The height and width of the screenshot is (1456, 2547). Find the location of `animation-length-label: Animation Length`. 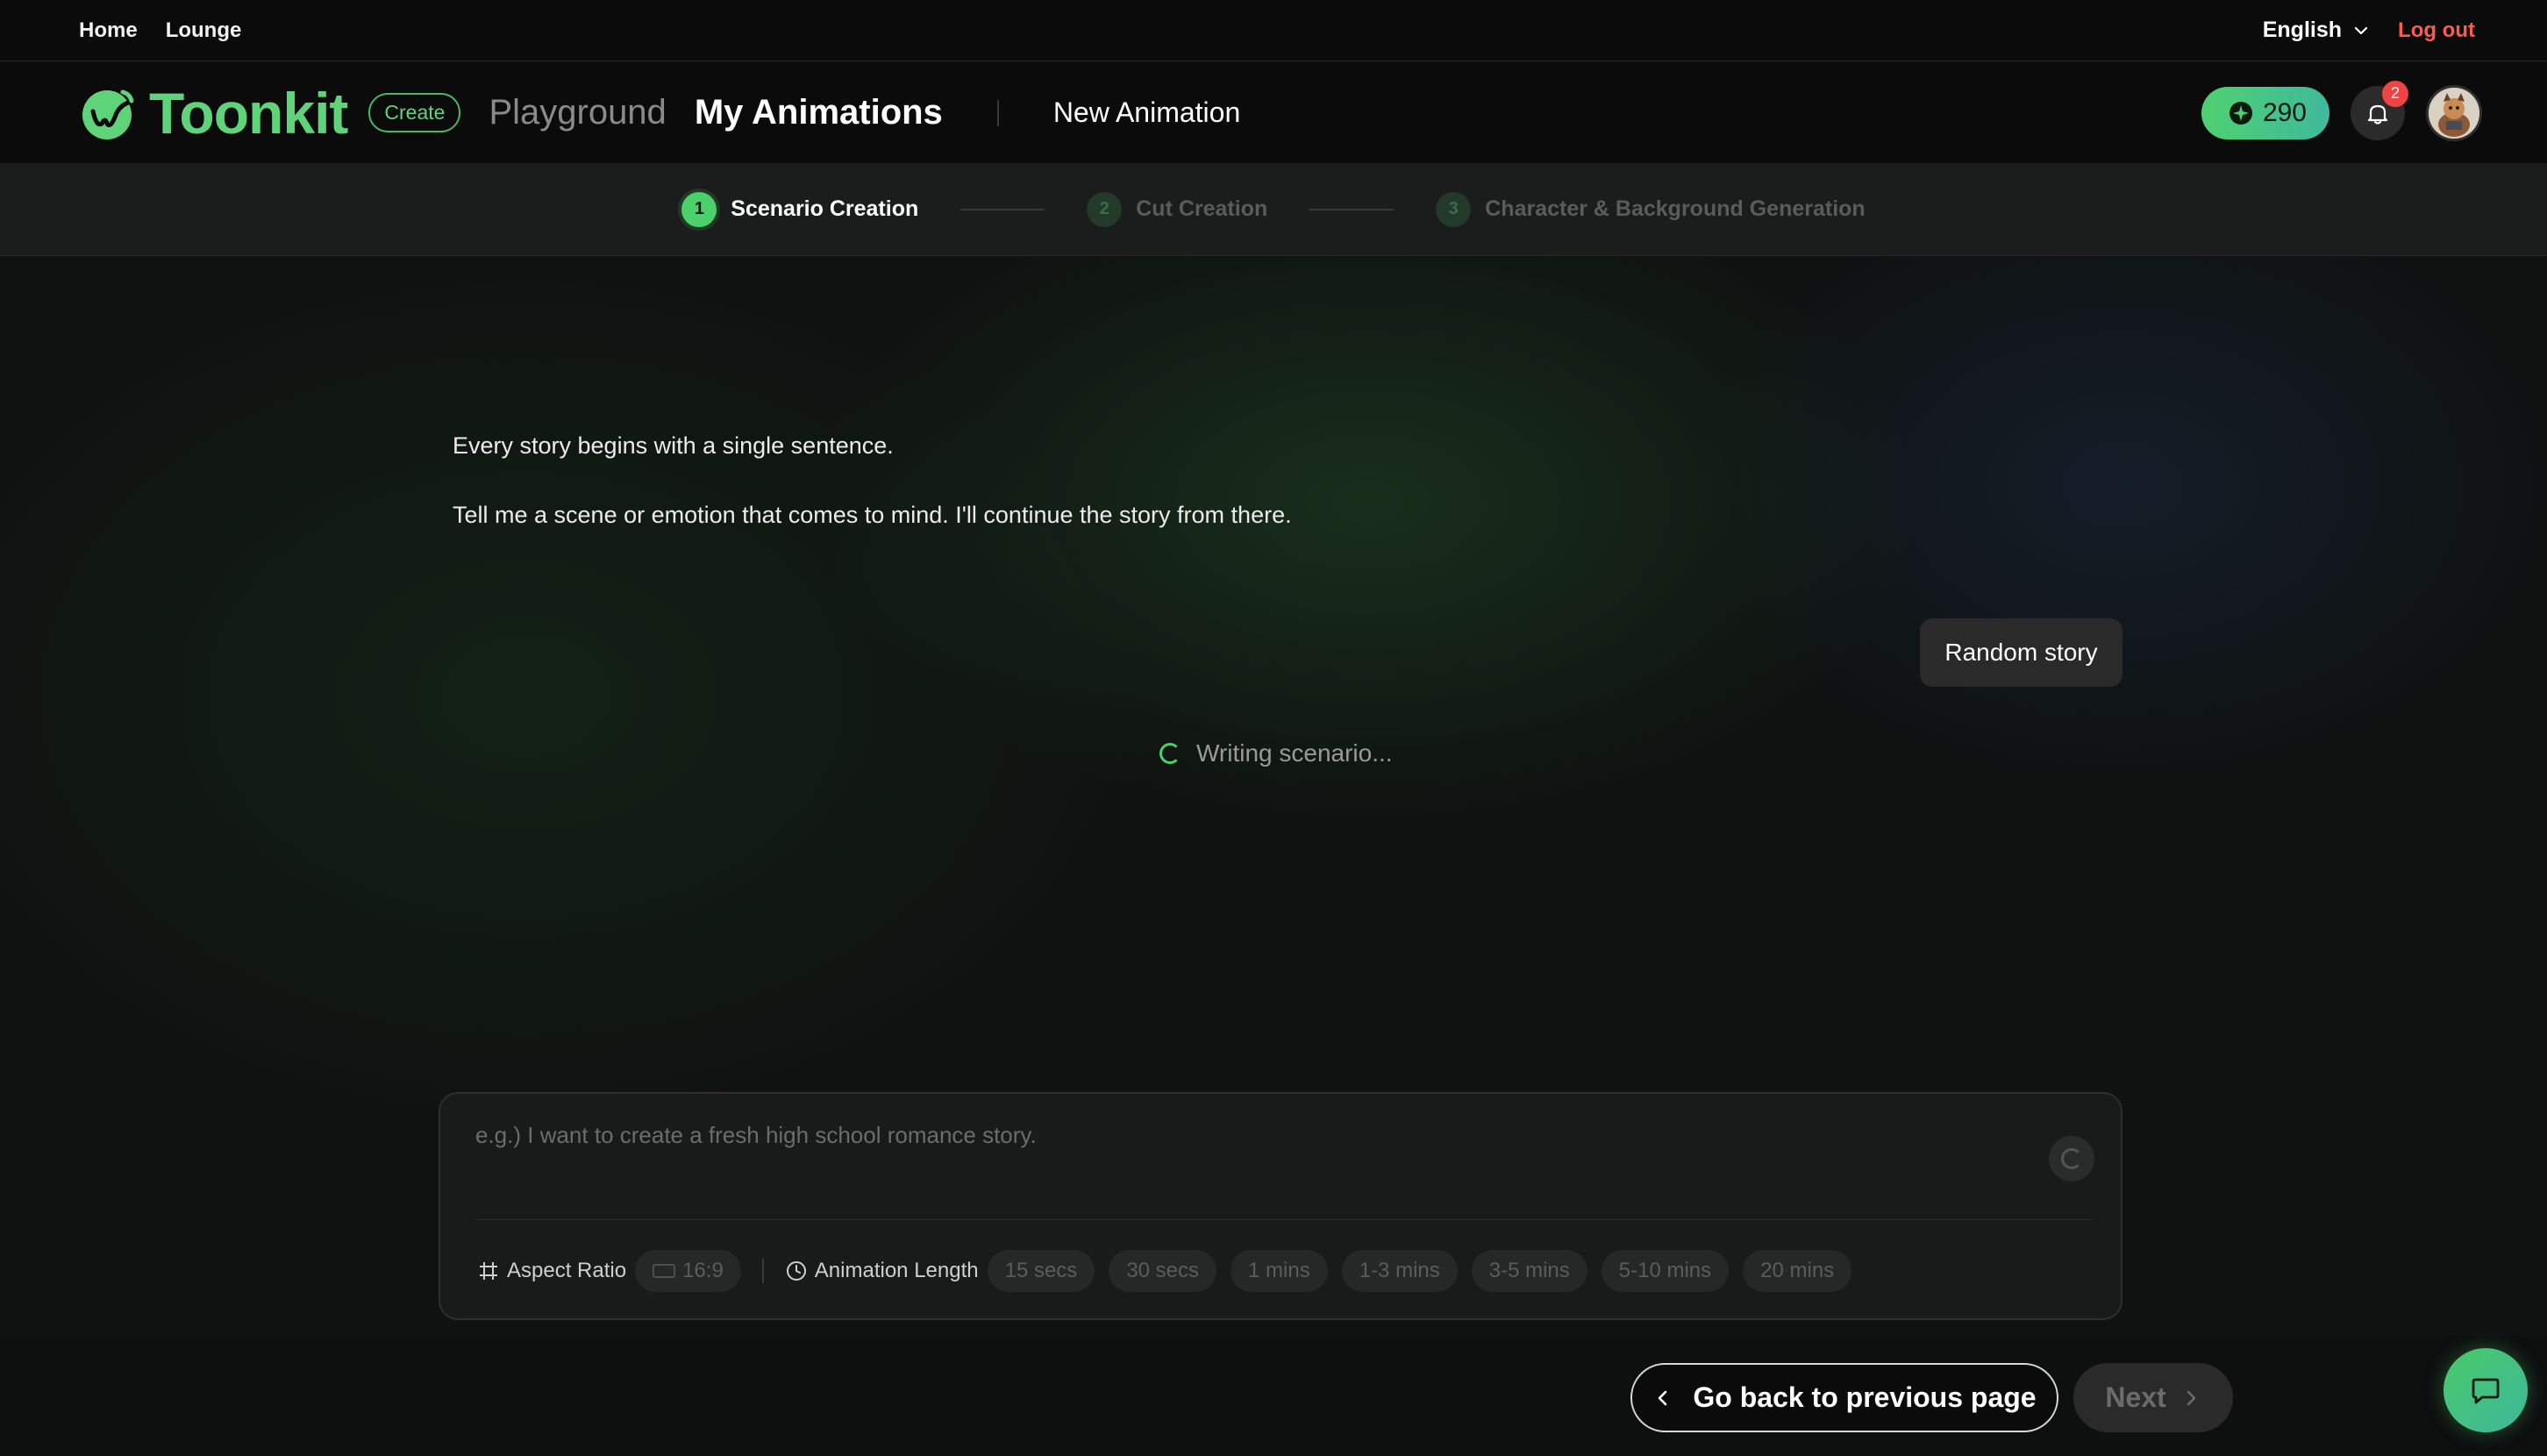

animation-length-label: Animation Length is located at coordinates (882, 1271).